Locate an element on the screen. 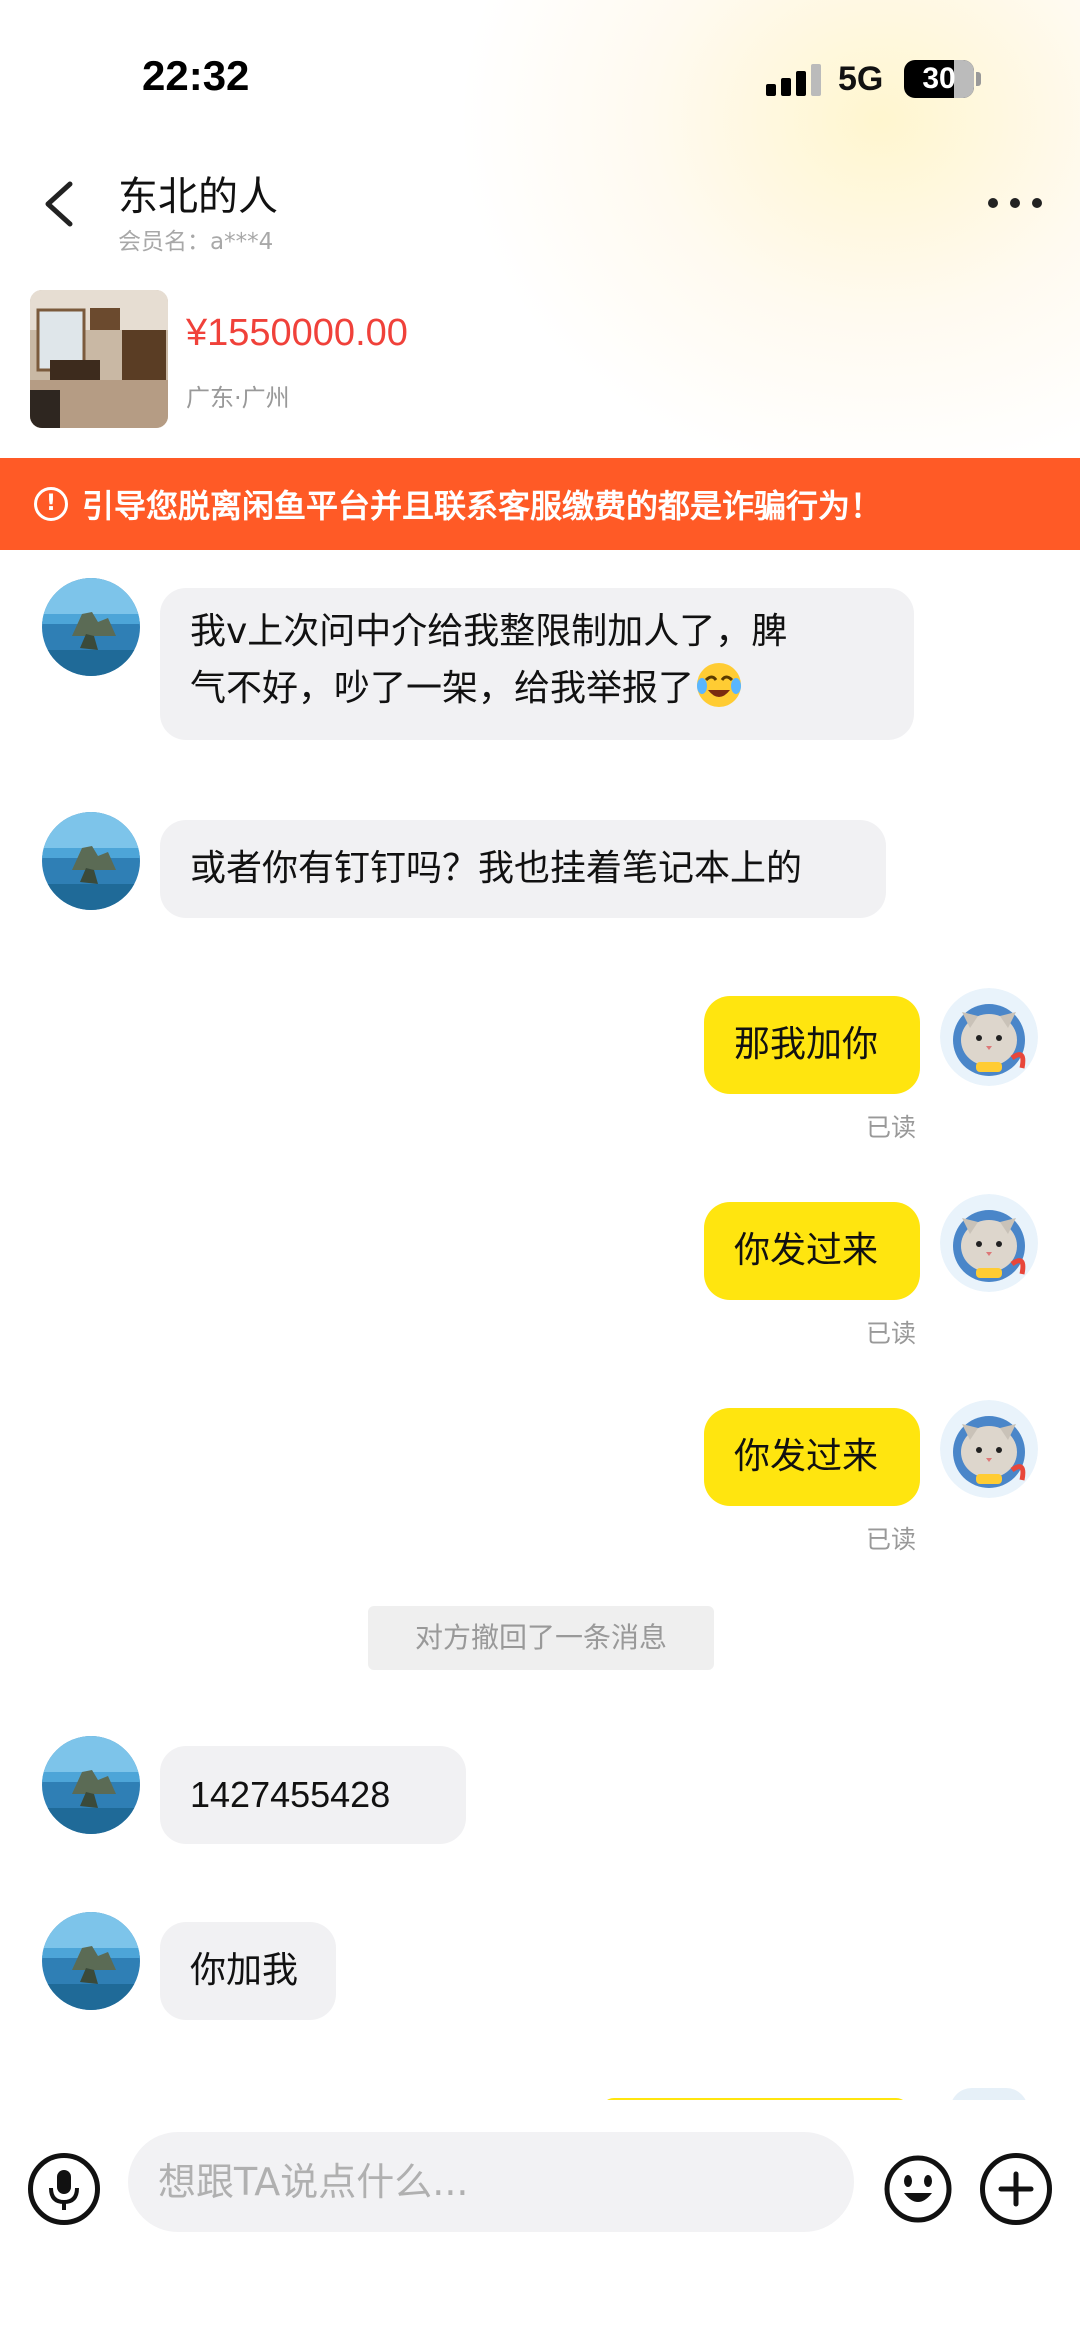  network-label: 5G is located at coordinates (861, 79).